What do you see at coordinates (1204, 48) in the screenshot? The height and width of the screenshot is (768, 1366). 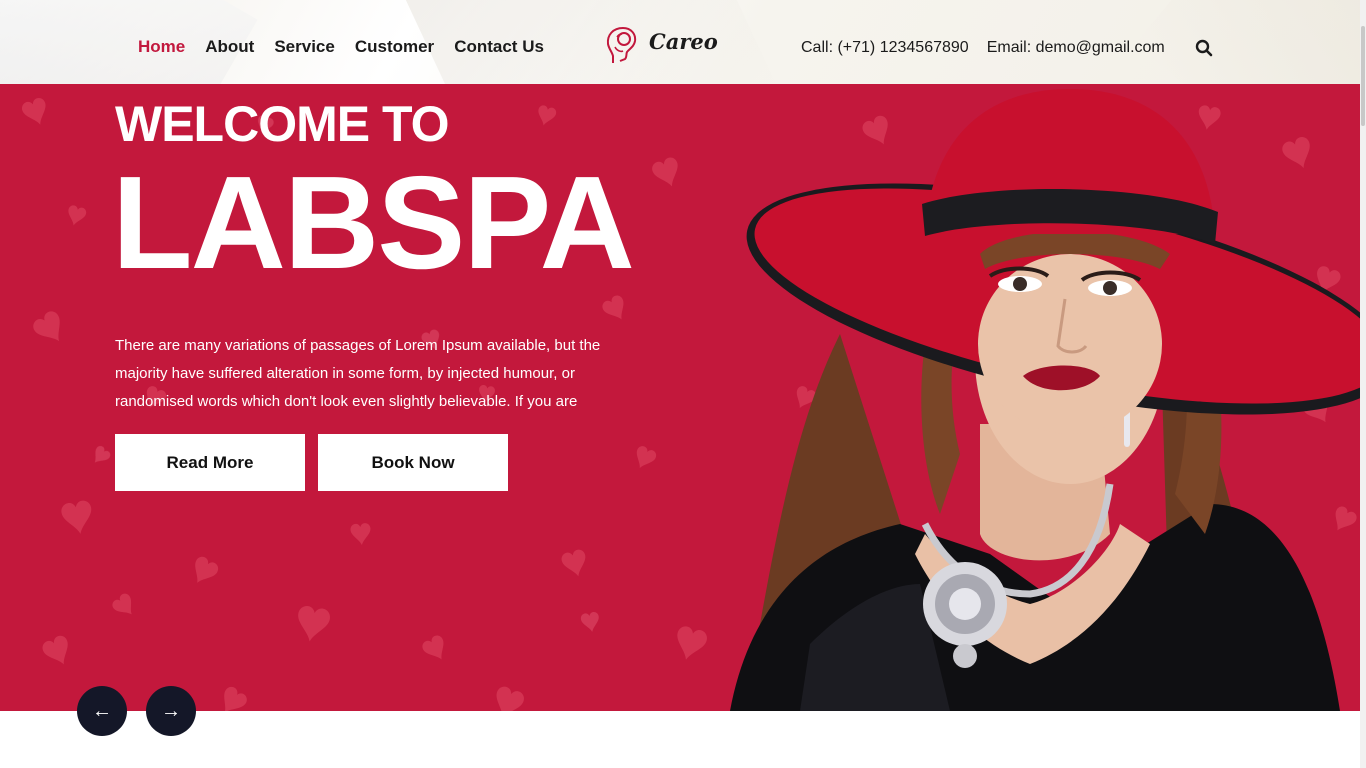 I see `search-icon` at bounding box center [1204, 48].